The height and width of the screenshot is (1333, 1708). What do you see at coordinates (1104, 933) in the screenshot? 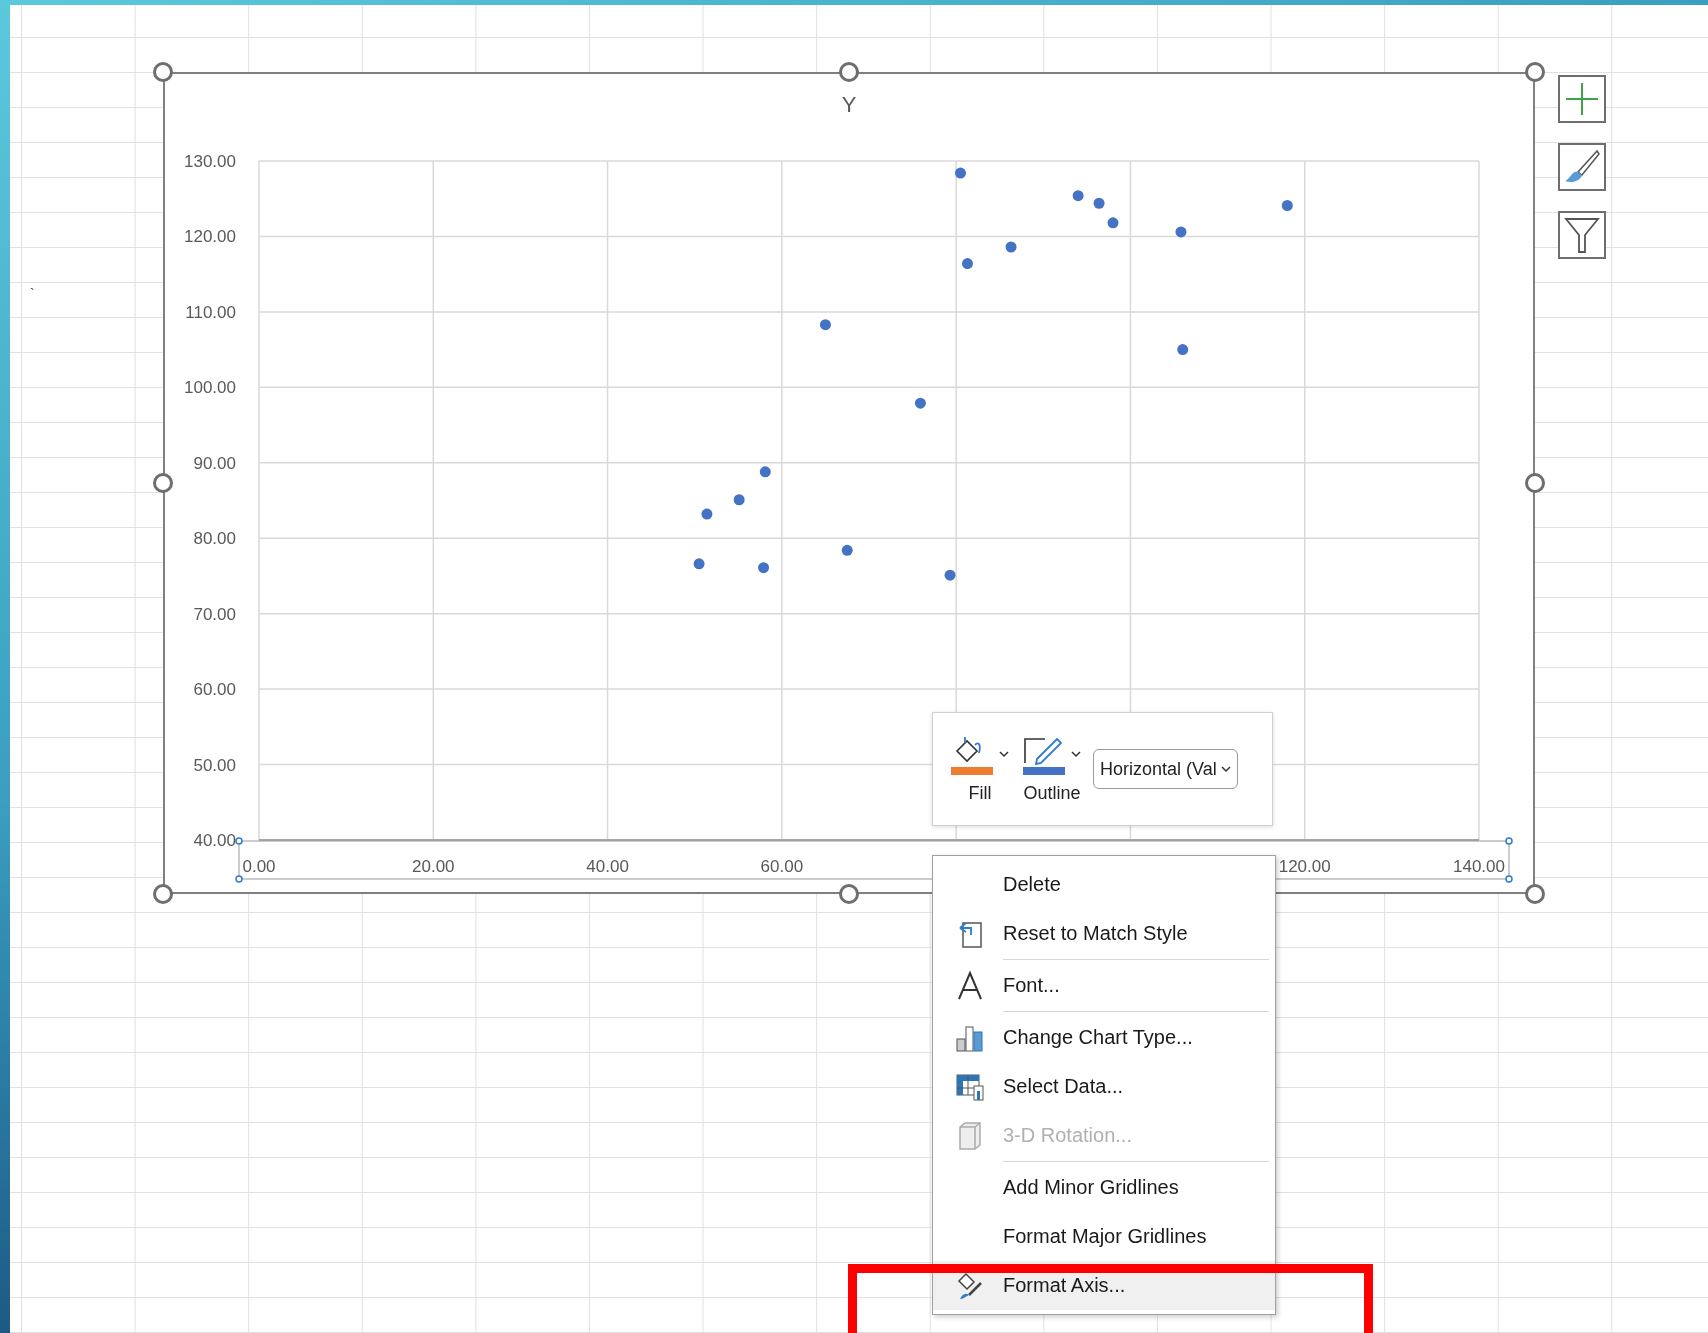
I see `menu-item: Reset to Match Style` at bounding box center [1104, 933].